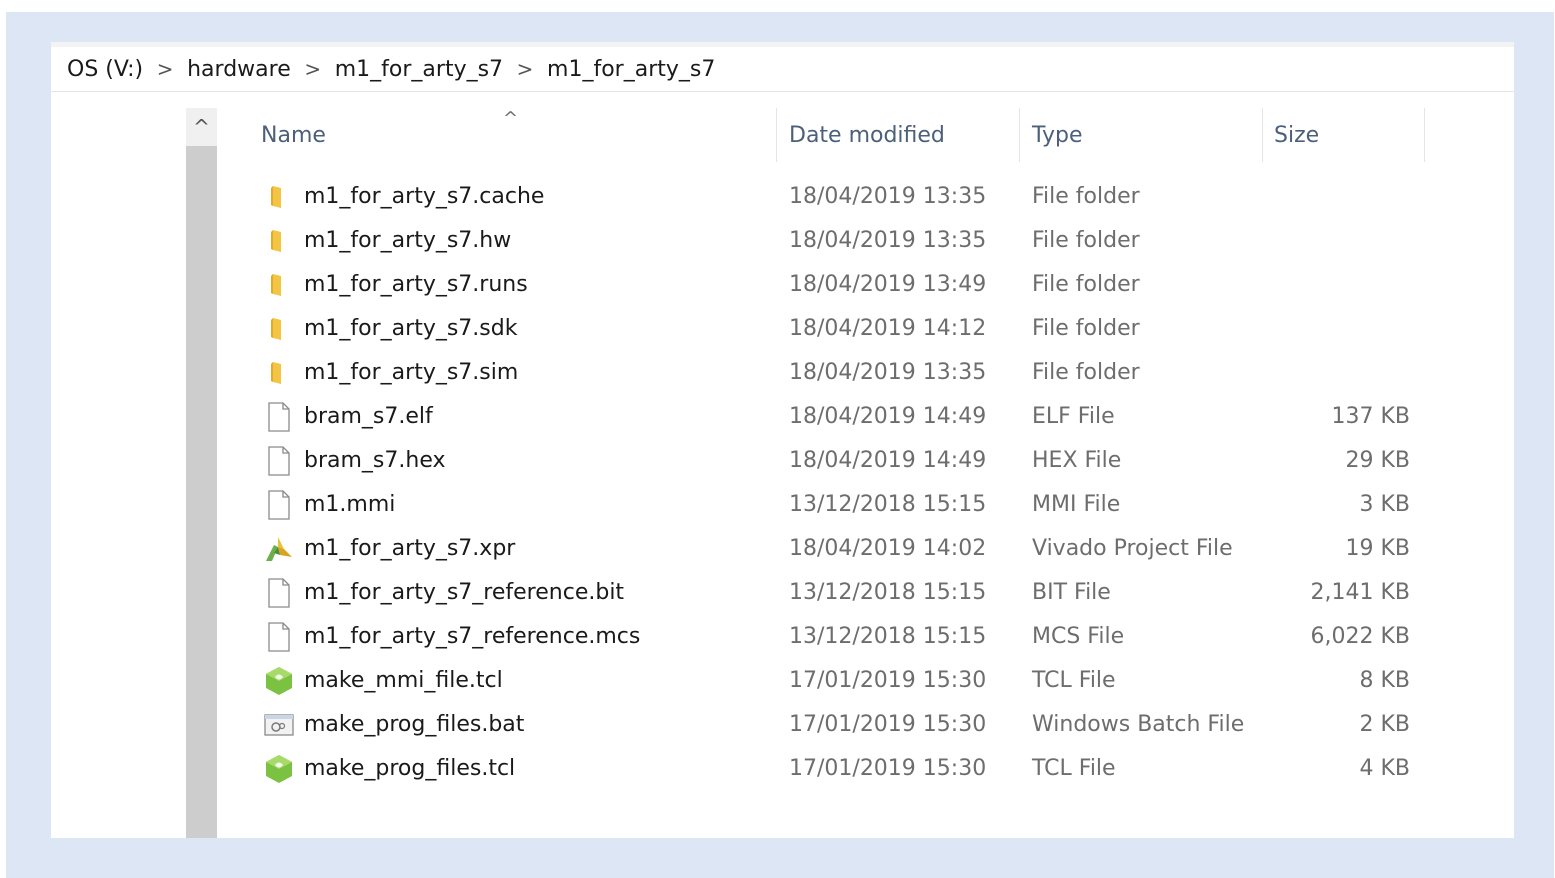 This screenshot has width=1555, height=878. Describe the element at coordinates (1384, 680) in the screenshot. I see `file-size: 8 KB` at that location.